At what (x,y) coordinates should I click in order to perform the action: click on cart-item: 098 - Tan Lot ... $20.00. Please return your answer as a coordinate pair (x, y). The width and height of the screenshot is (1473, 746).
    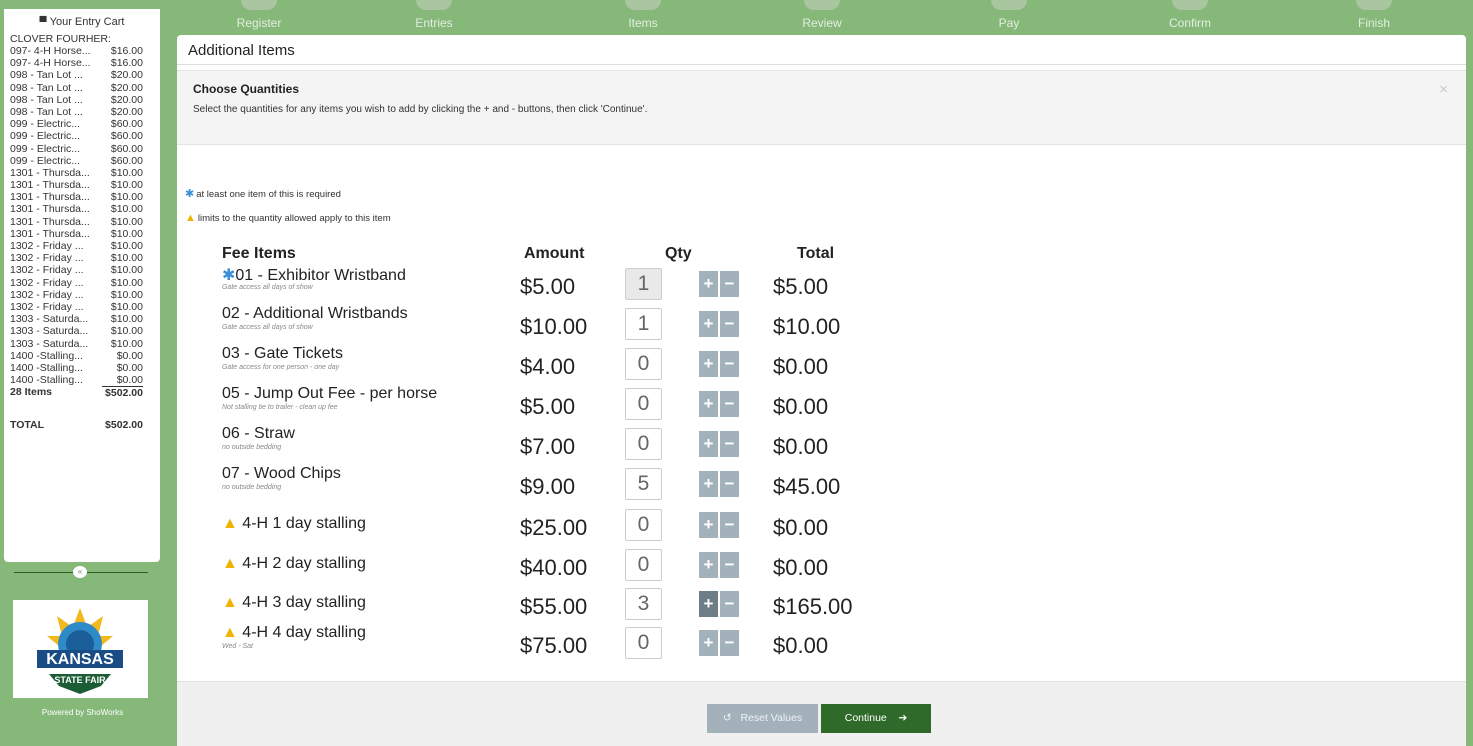
    Looking at the image, I should click on (82, 100).